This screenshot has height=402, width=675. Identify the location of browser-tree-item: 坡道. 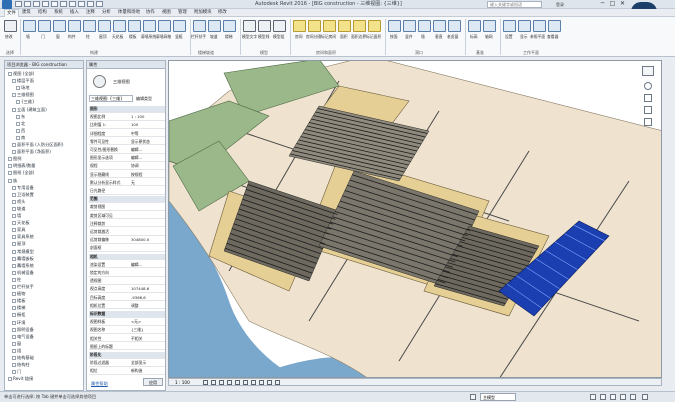
(18, 209).